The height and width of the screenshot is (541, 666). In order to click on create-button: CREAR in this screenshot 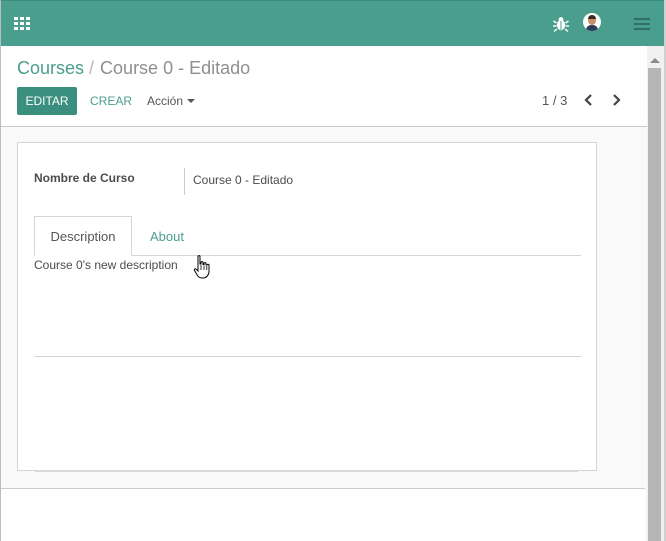, I will do `click(111, 101)`.